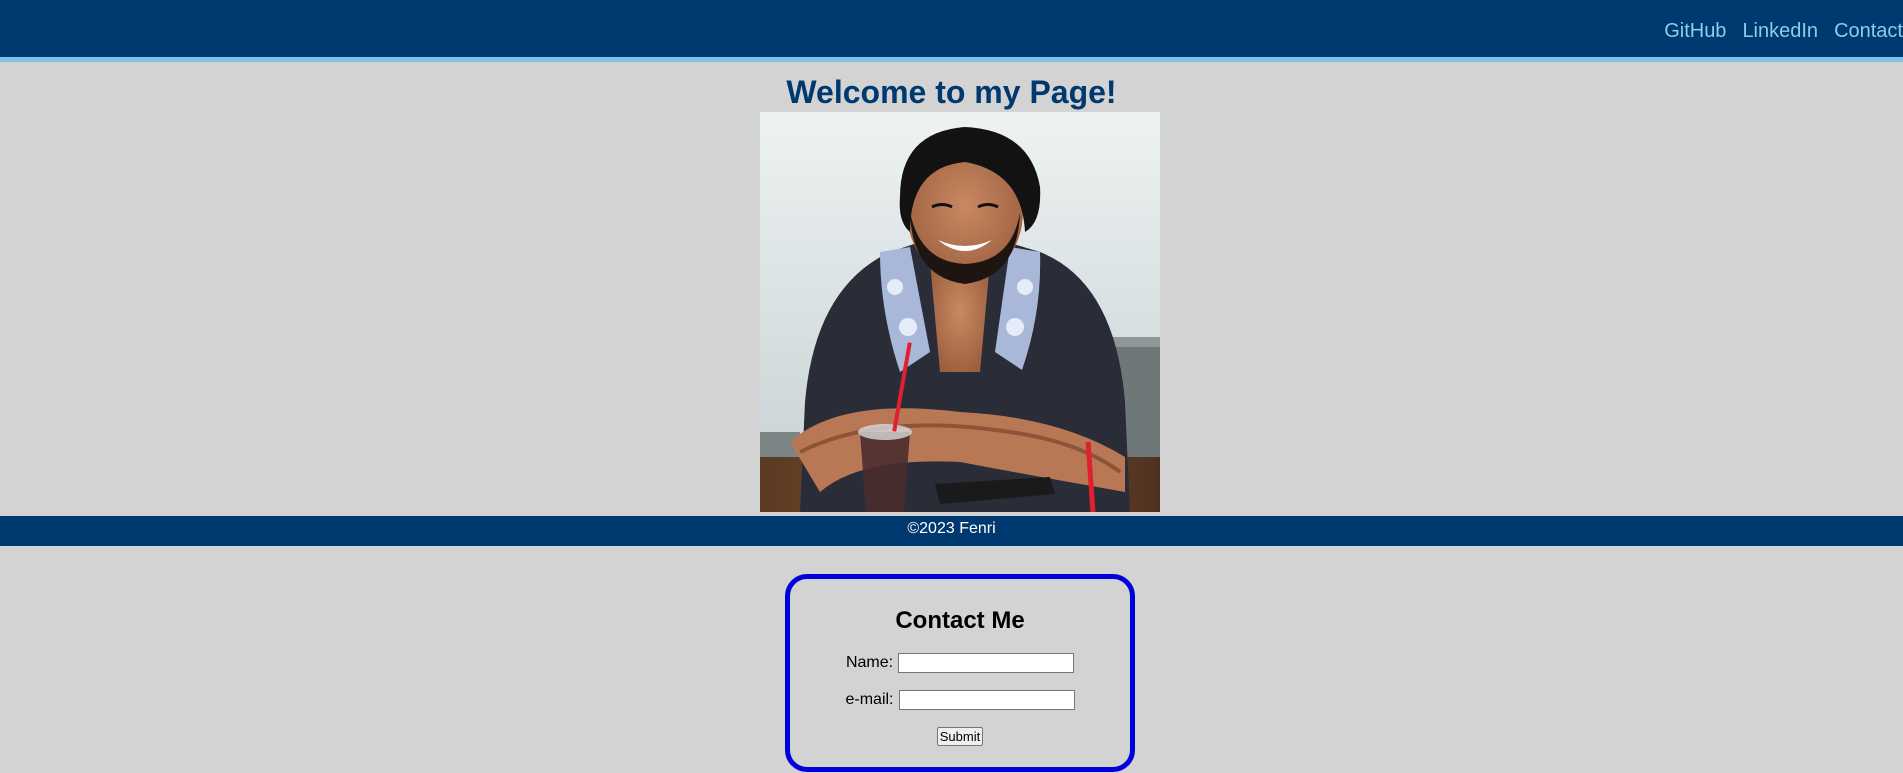 The height and width of the screenshot is (773, 1903). I want to click on nav-link-linkedin: LinkedIn, so click(1780, 31).